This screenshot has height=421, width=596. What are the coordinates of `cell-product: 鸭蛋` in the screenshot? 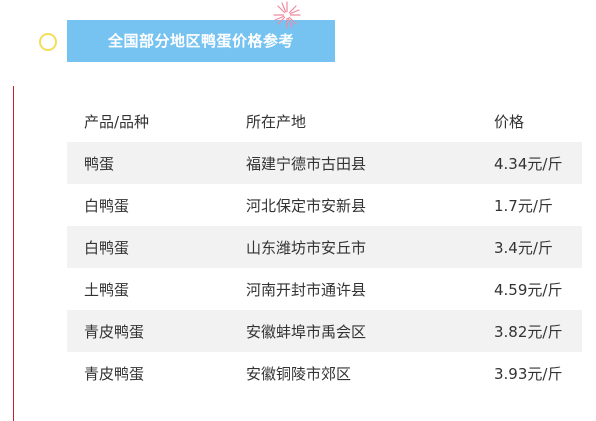 It's located at (99, 163).